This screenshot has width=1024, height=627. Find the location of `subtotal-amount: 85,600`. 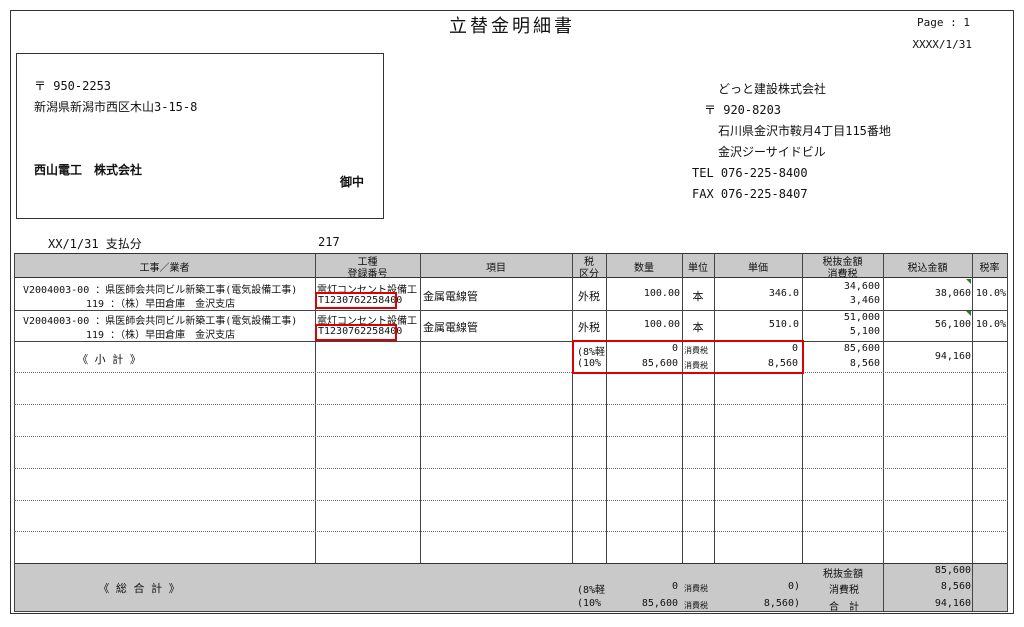

subtotal-amount: 85,600 is located at coordinates (861, 348).